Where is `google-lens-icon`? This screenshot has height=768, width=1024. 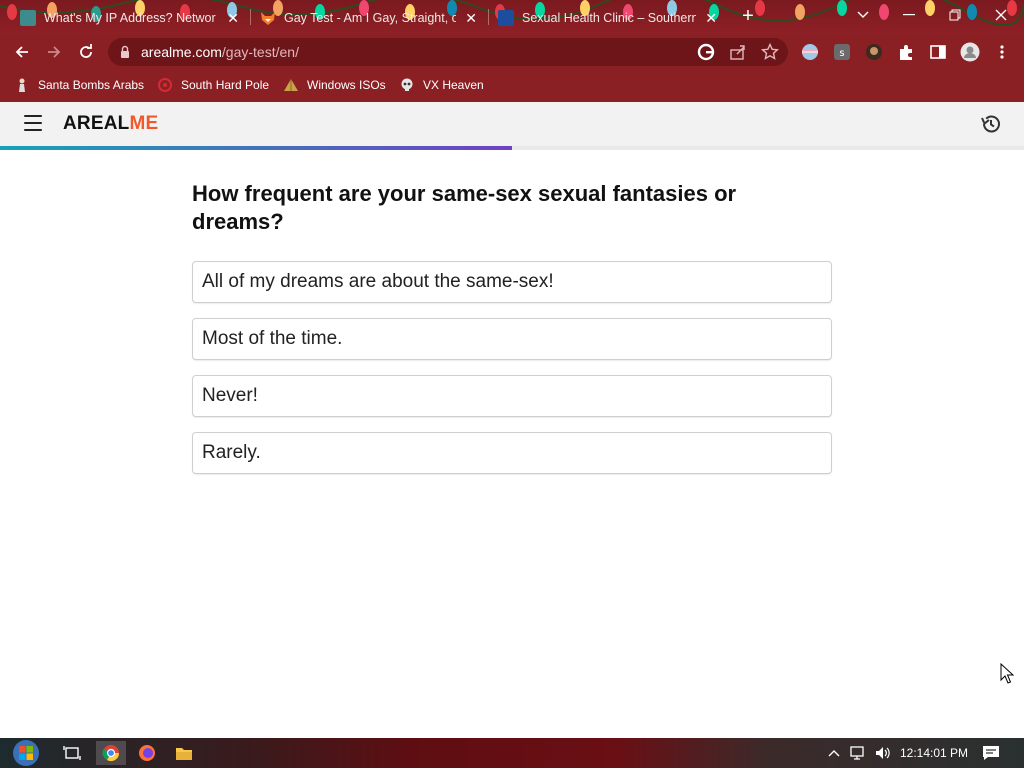
google-lens-icon is located at coordinates (706, 52).